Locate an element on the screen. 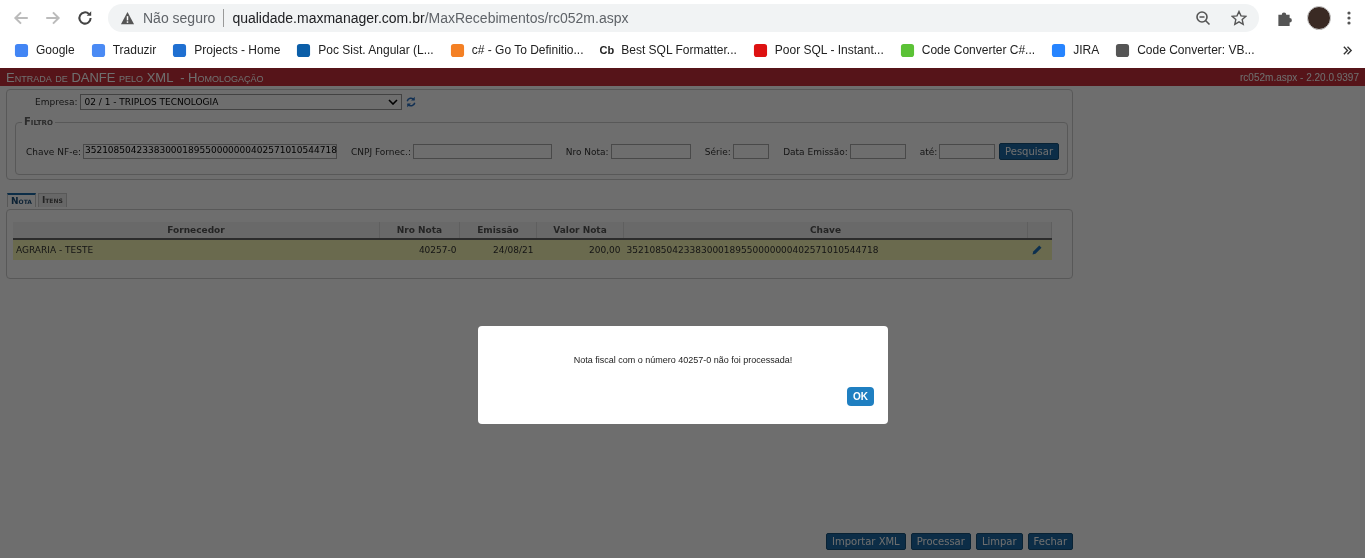 The width and height of the screenshot is (1365, 558). chevron-down-icon is located at coordinates (393, 102).